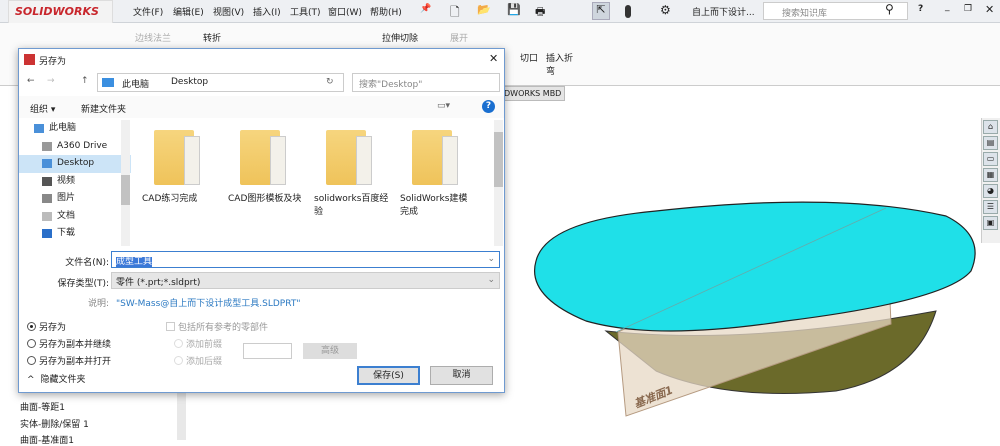  Describe the element at coordinates (153, 37) in the screenshot. I see `edge-flange-button: 边线法兰` at that location.